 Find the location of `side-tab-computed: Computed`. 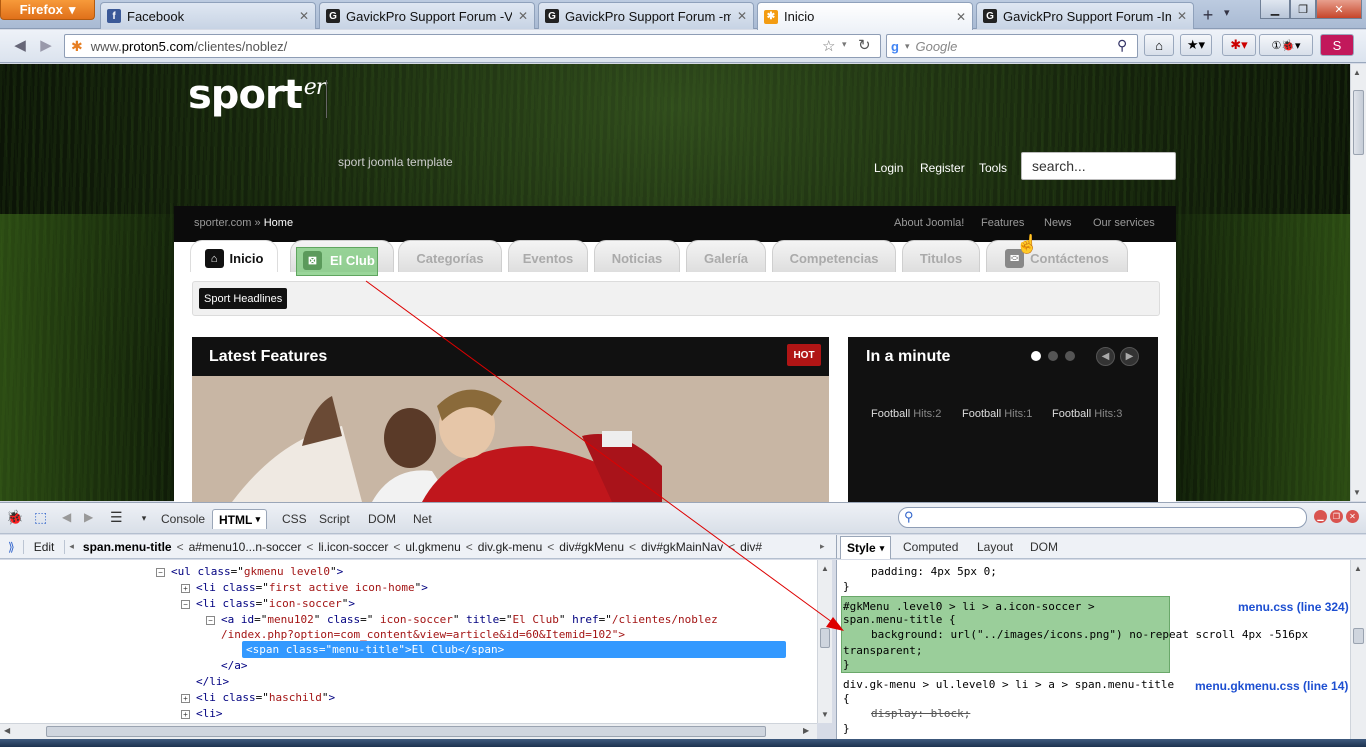

side-tab-computed: Computed is located at coordinates (930, 547).